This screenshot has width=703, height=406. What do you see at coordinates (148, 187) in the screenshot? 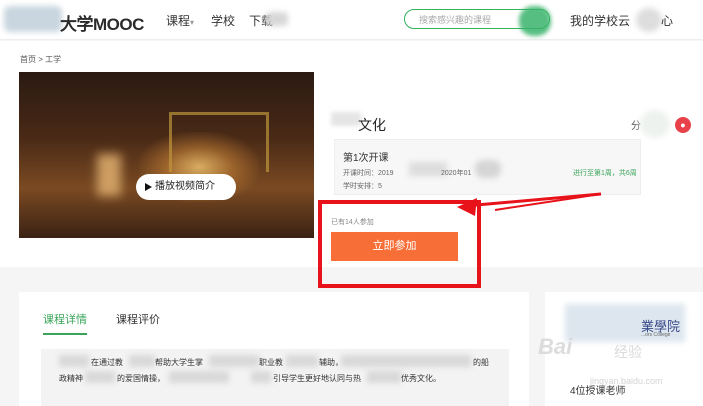
I see `play-icon` at bounding box center [148, 187].